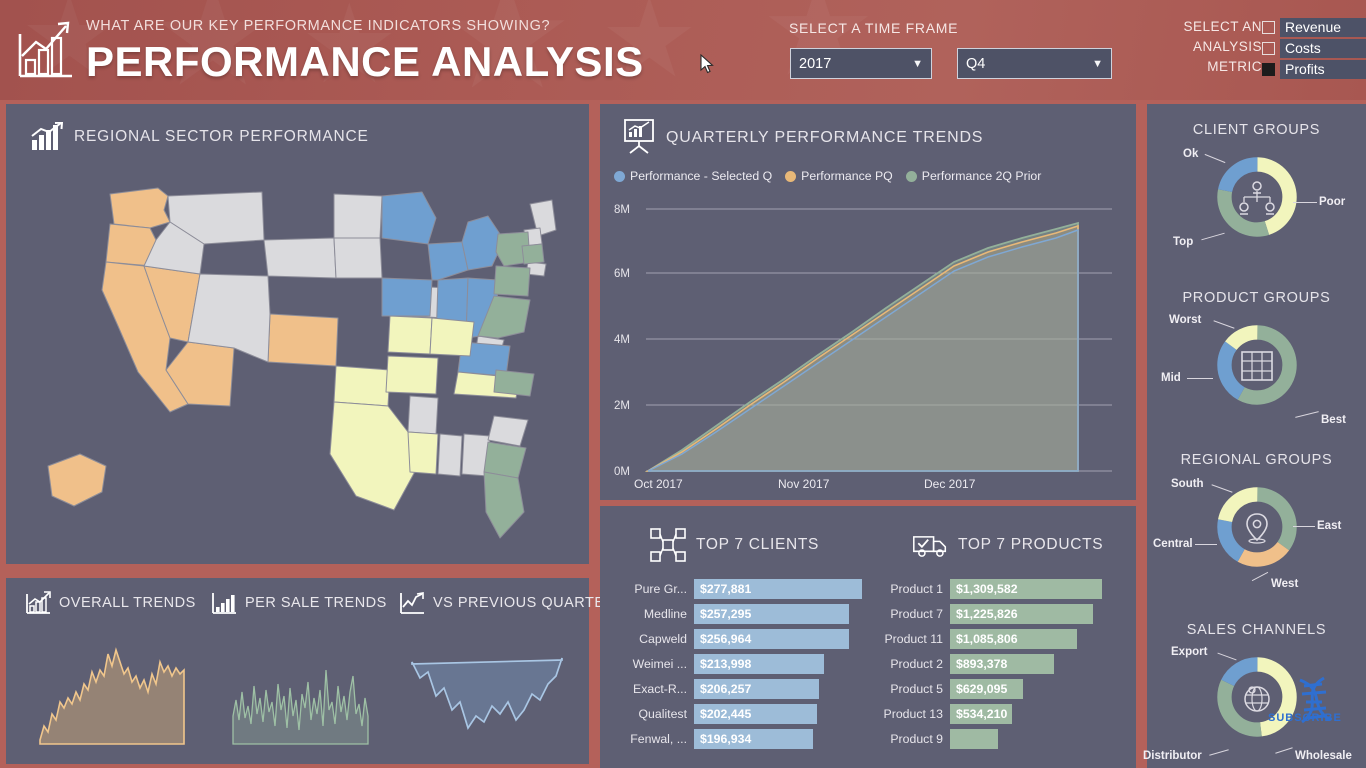 The width and height of the screenshot is (1366, 768). Describe the element at coordinates (1314, 27) in the screenshot. I see `metric-option-revenue: Revenue` at that location.